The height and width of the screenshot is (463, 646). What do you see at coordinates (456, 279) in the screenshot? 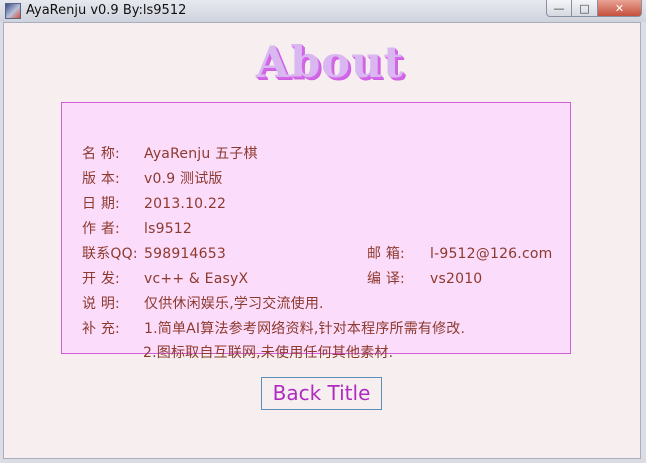
I see `compile-value: vs2010` at bounding box center [456, 279].